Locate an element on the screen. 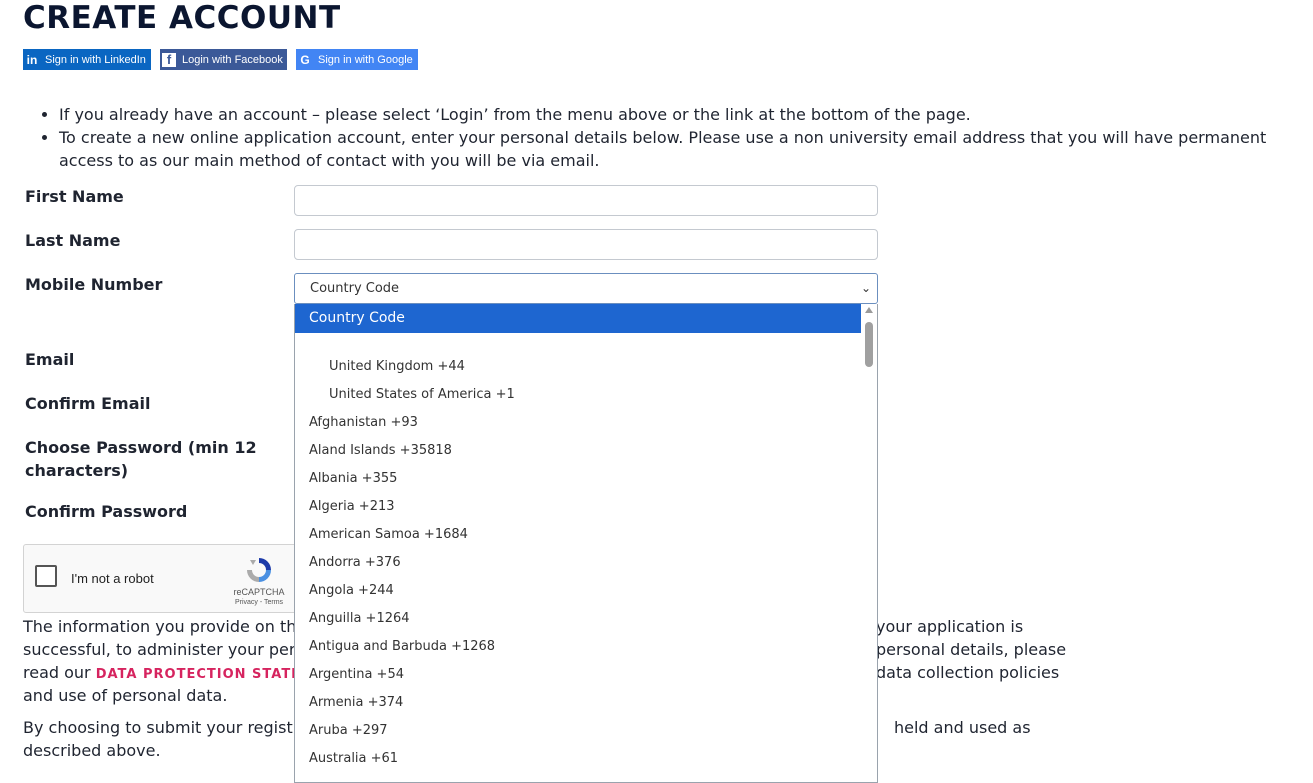  linkedin-signin-button: in Sign in with LinkedIn is located at coordinates (87, 59).